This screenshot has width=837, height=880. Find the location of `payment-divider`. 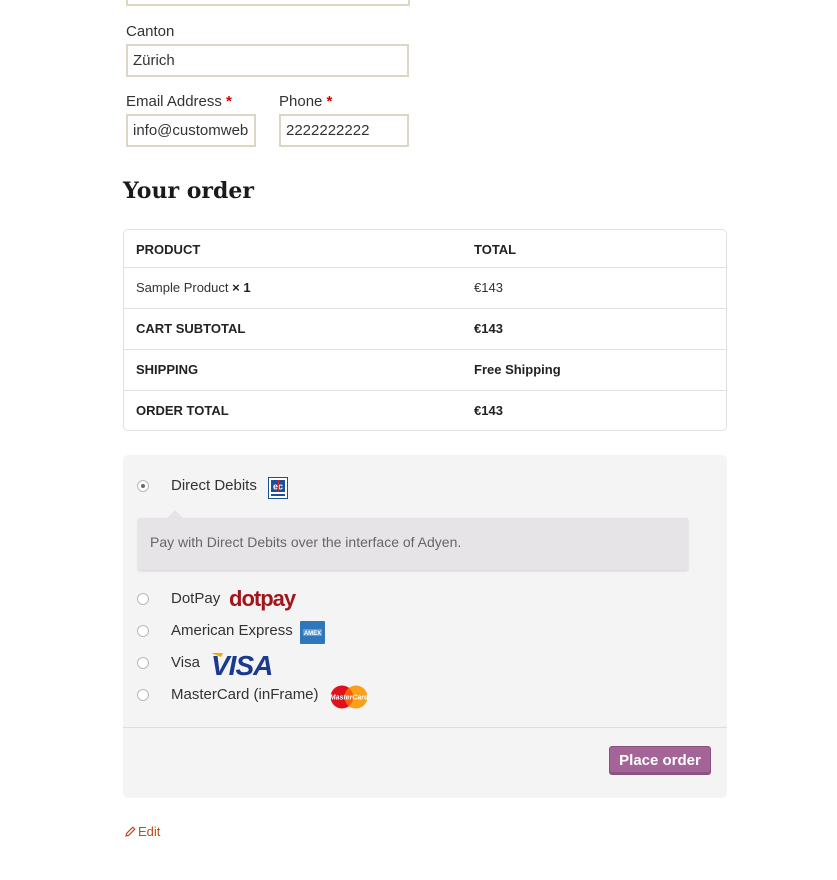

payment-divider is located at coordinates (425, 727).